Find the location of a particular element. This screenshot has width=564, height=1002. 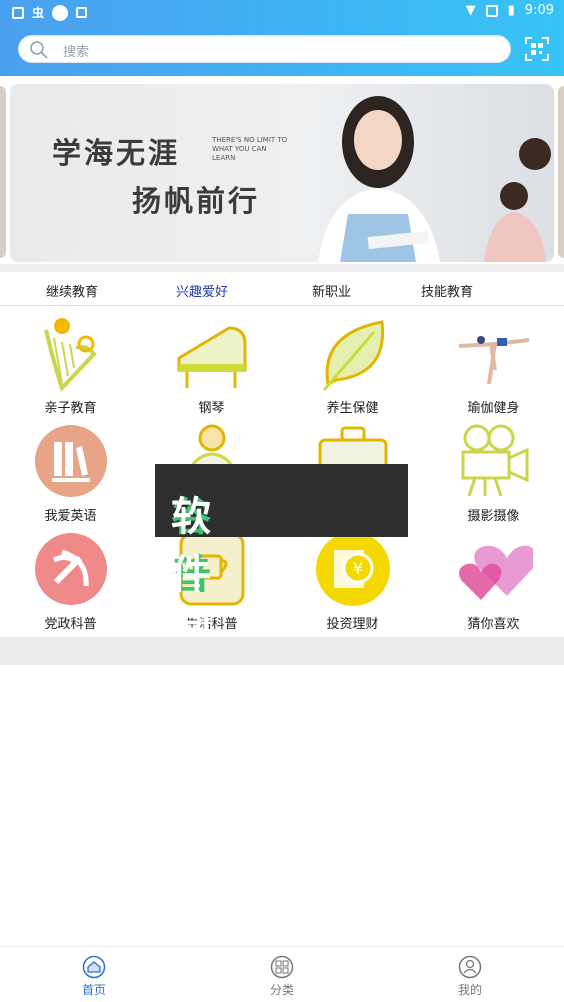

category-health: 养生保健 is located at coordinates (352, 361).